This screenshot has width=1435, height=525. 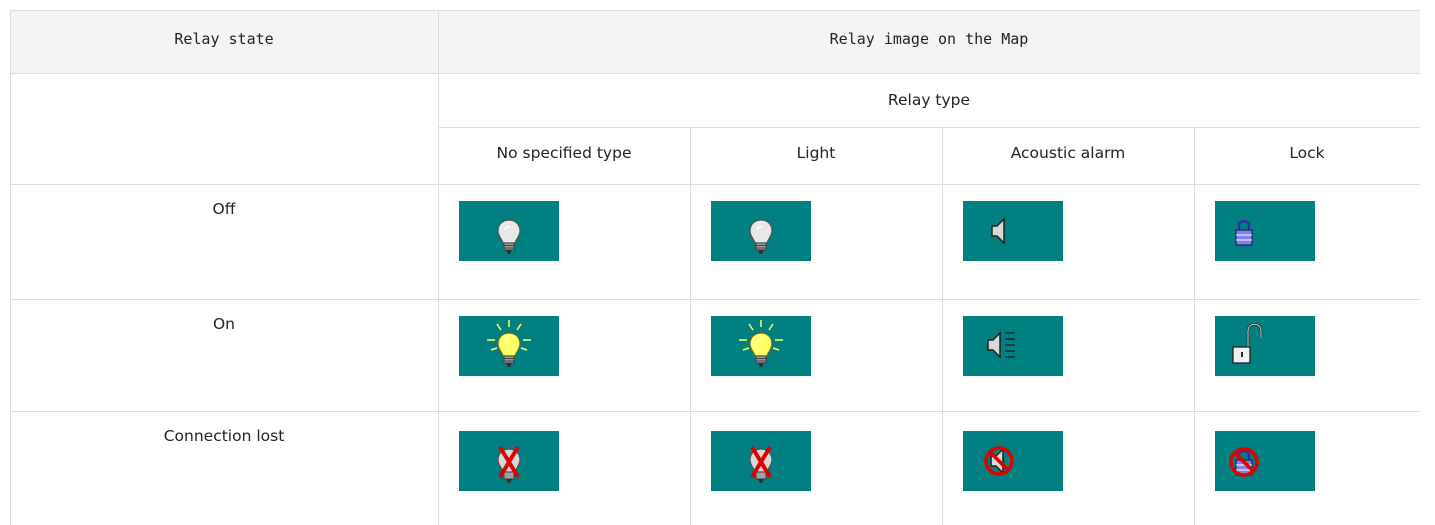 What do you see at coordinates (1068, 153) in the screenshot?
I see `type-label: Acoustic alarm` at bounding box center [1068, 153].